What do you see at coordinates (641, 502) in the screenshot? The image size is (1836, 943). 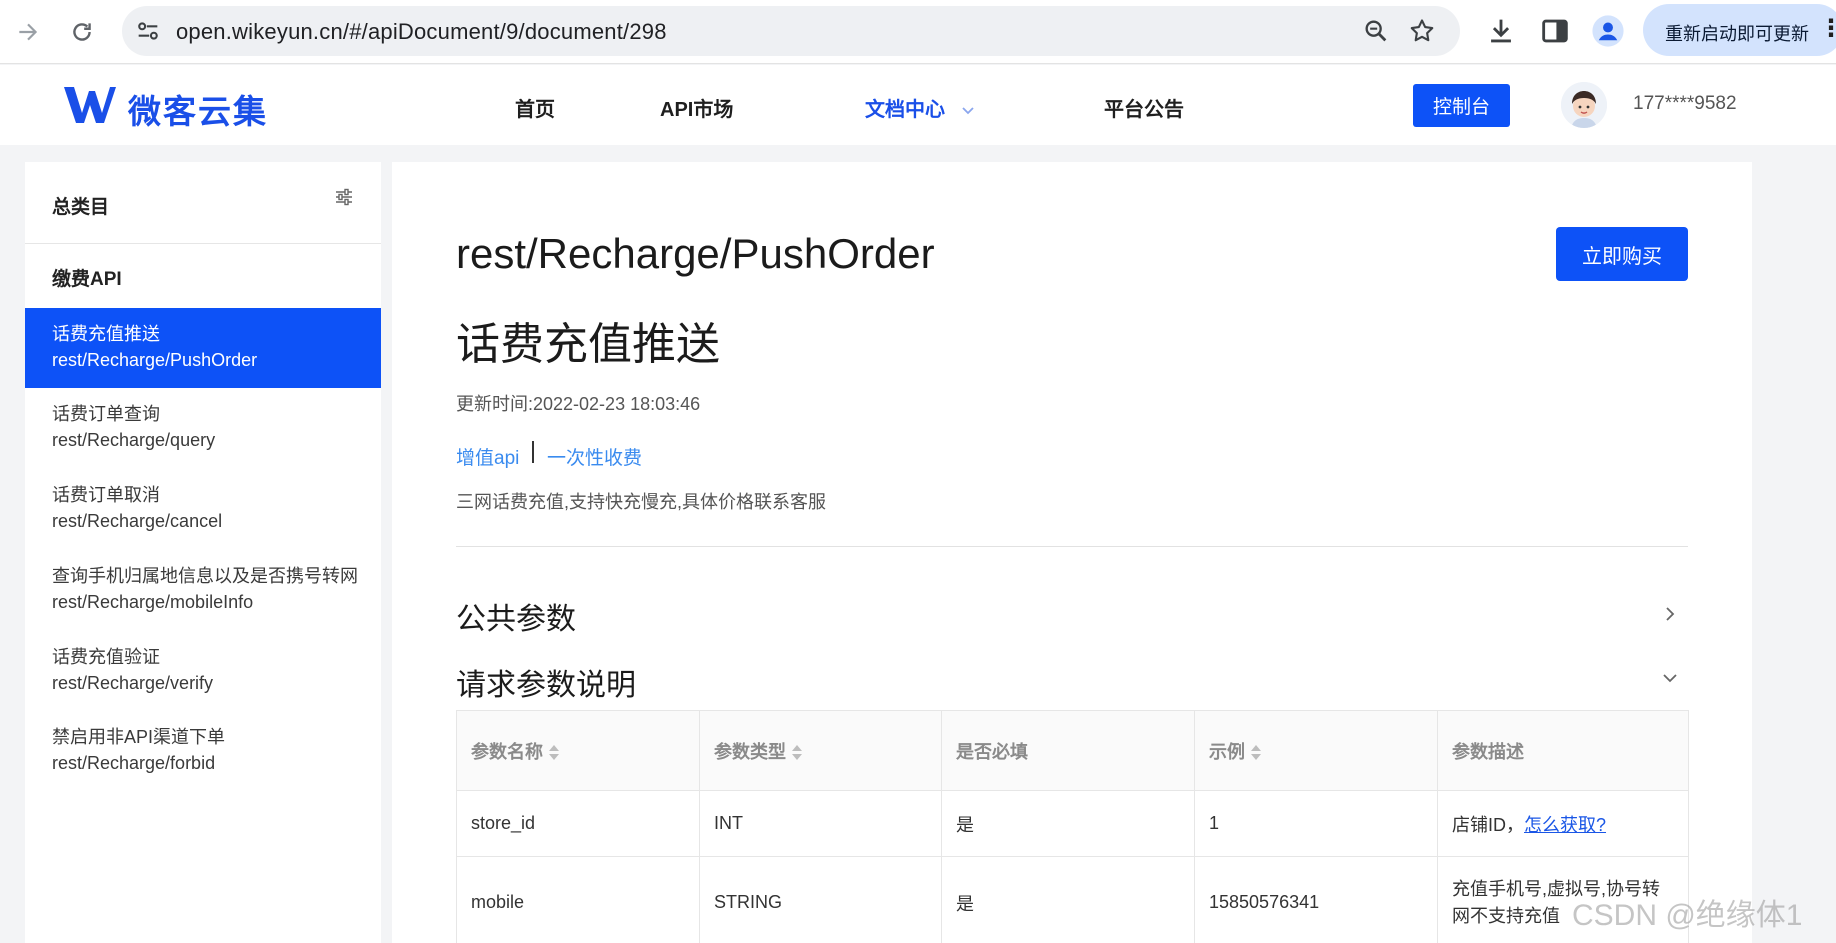 I see `api-description: 三网话费充值,支持快充慢充,具体价格联系客服` at bounding box center [641, 502].